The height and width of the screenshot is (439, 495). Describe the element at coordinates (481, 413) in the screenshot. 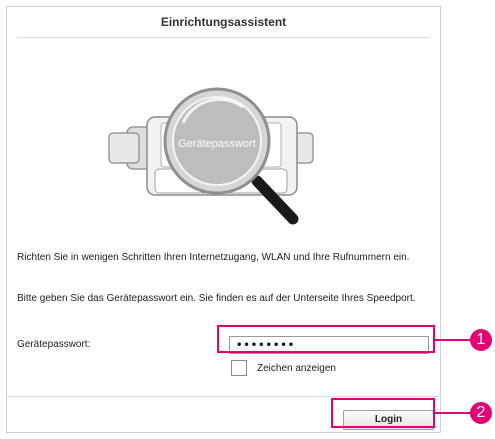

I see `callout-number-2: 2` at that location.